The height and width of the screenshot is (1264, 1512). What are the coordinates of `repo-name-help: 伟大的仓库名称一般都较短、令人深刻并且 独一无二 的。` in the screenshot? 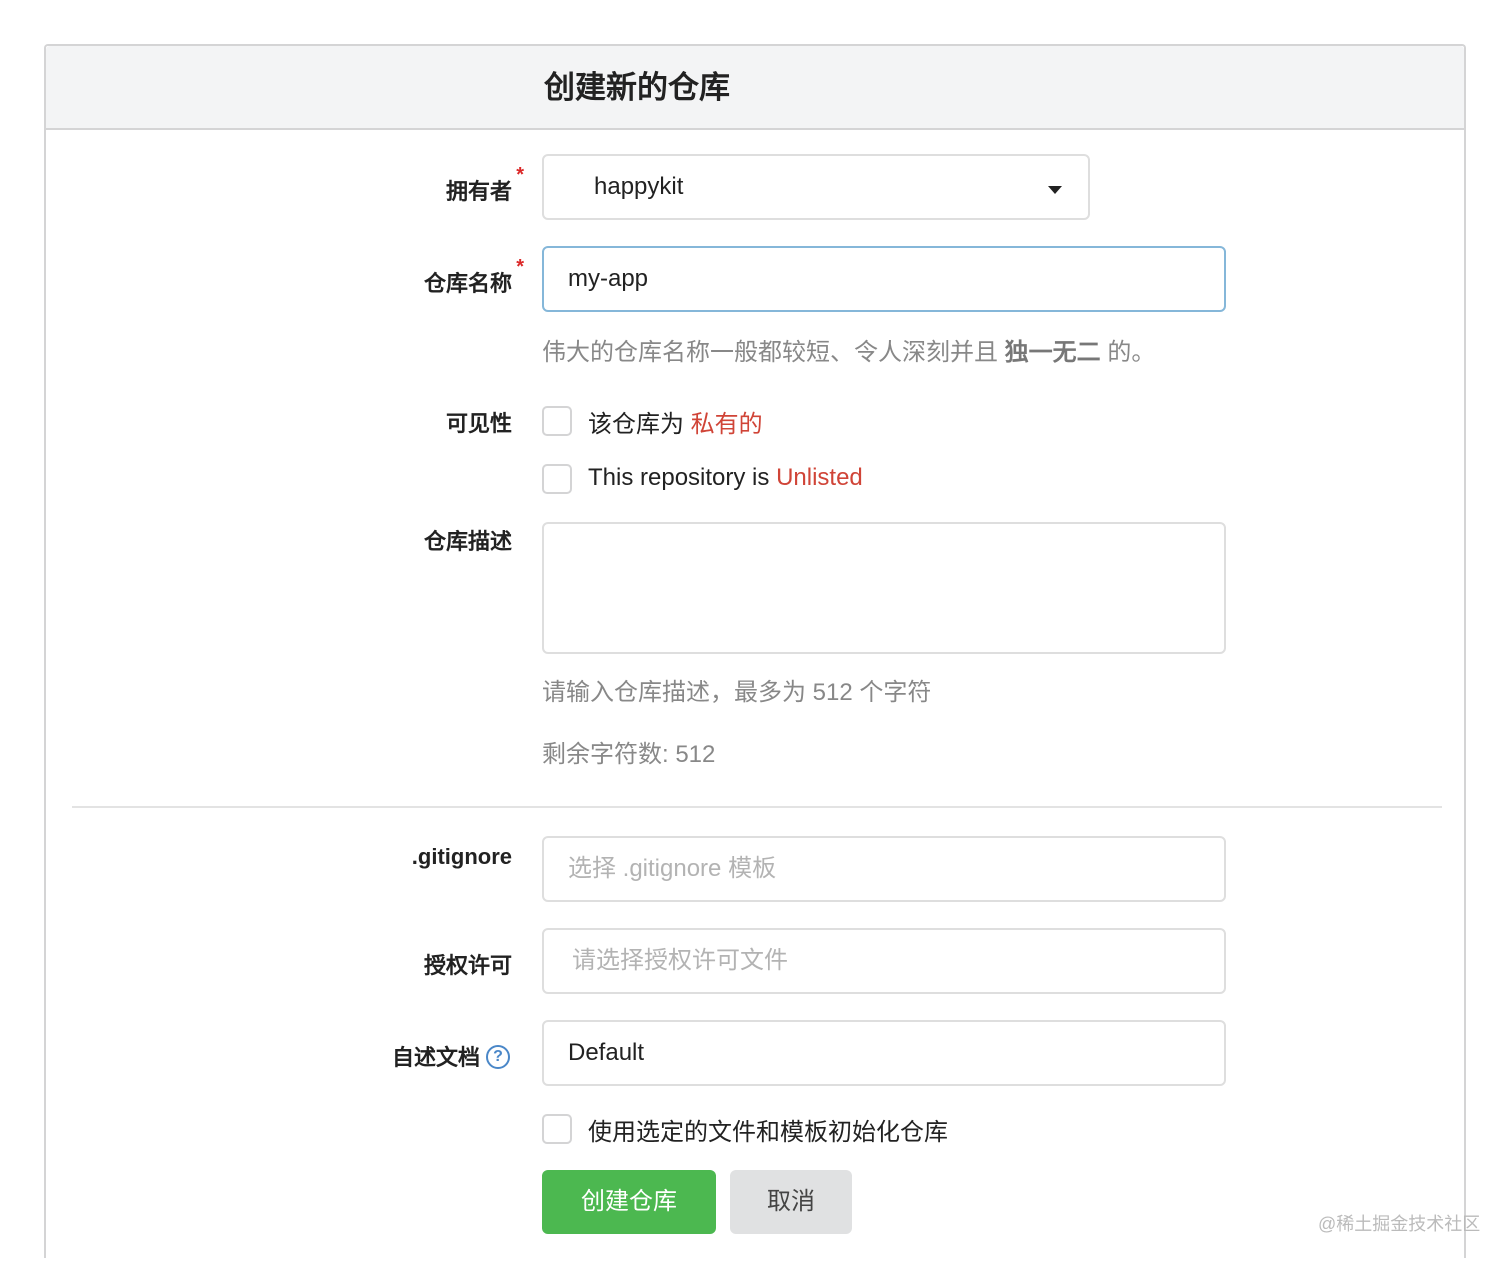 It's located at (848, 349).